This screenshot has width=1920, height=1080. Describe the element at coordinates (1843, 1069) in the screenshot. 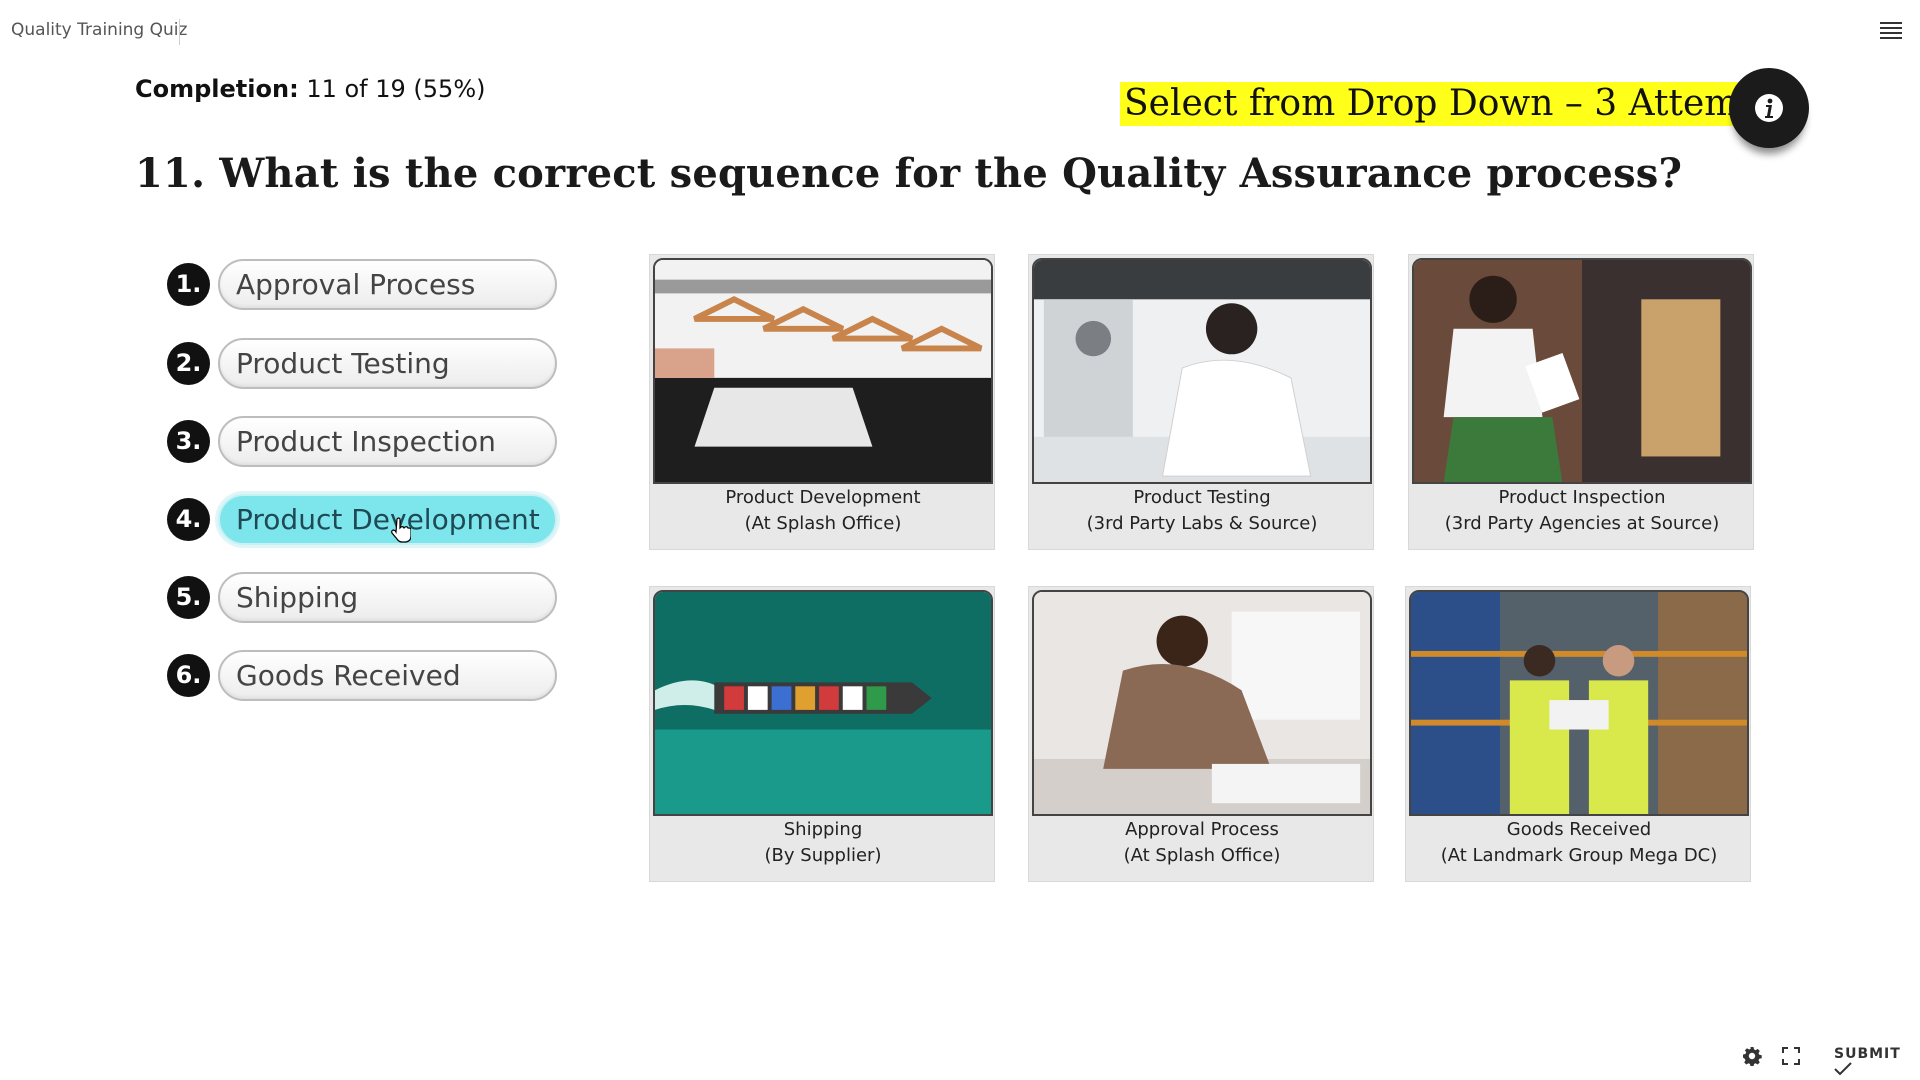

I see `checkmark-icon` at that location.